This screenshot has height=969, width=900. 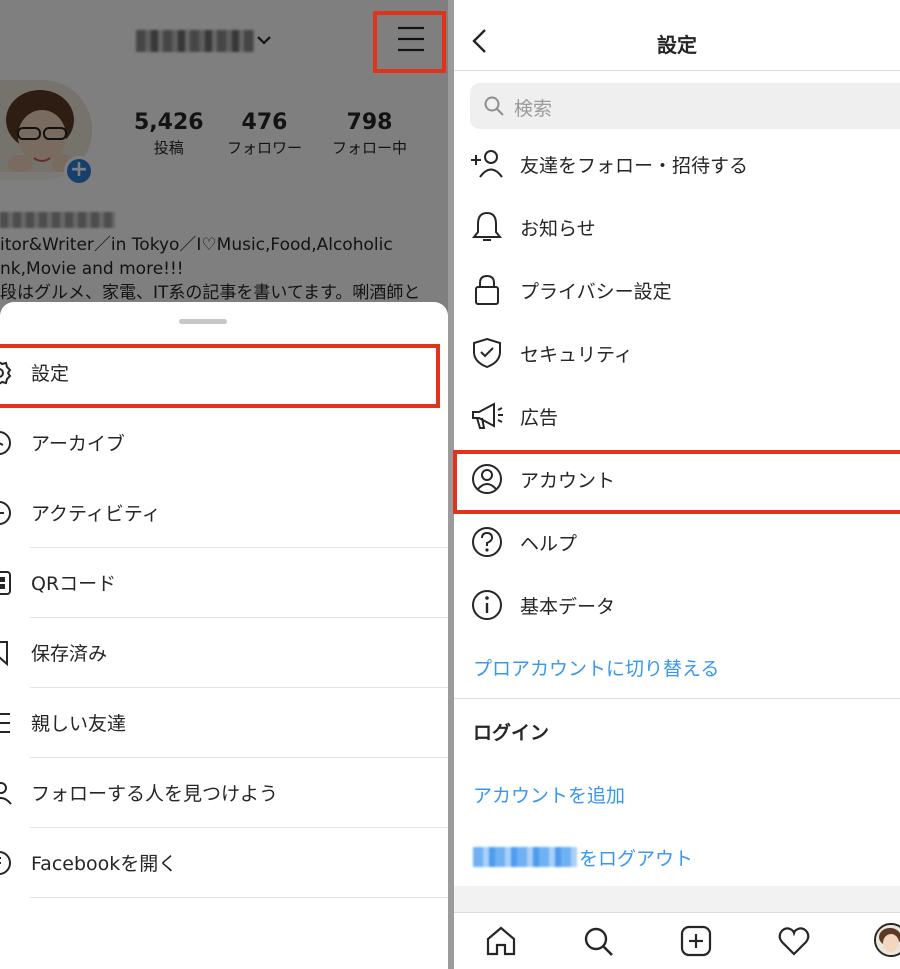 I want to click on add-account-link: アカウントを追加, so click(x=549, y=794).